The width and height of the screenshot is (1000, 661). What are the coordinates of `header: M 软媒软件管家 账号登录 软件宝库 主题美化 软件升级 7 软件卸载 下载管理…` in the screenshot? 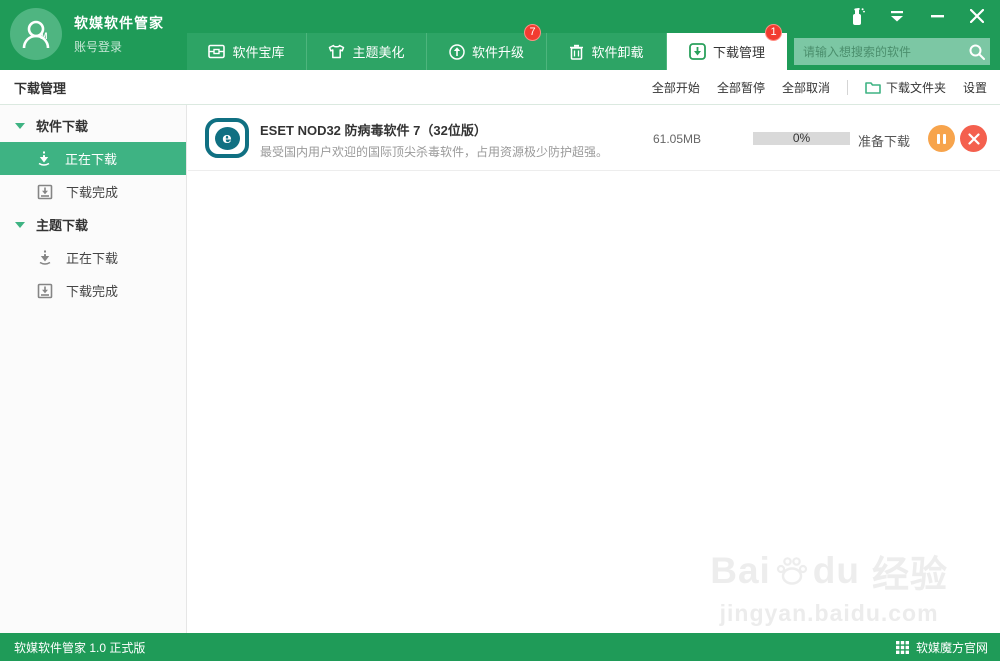 It's located at (500, 35).